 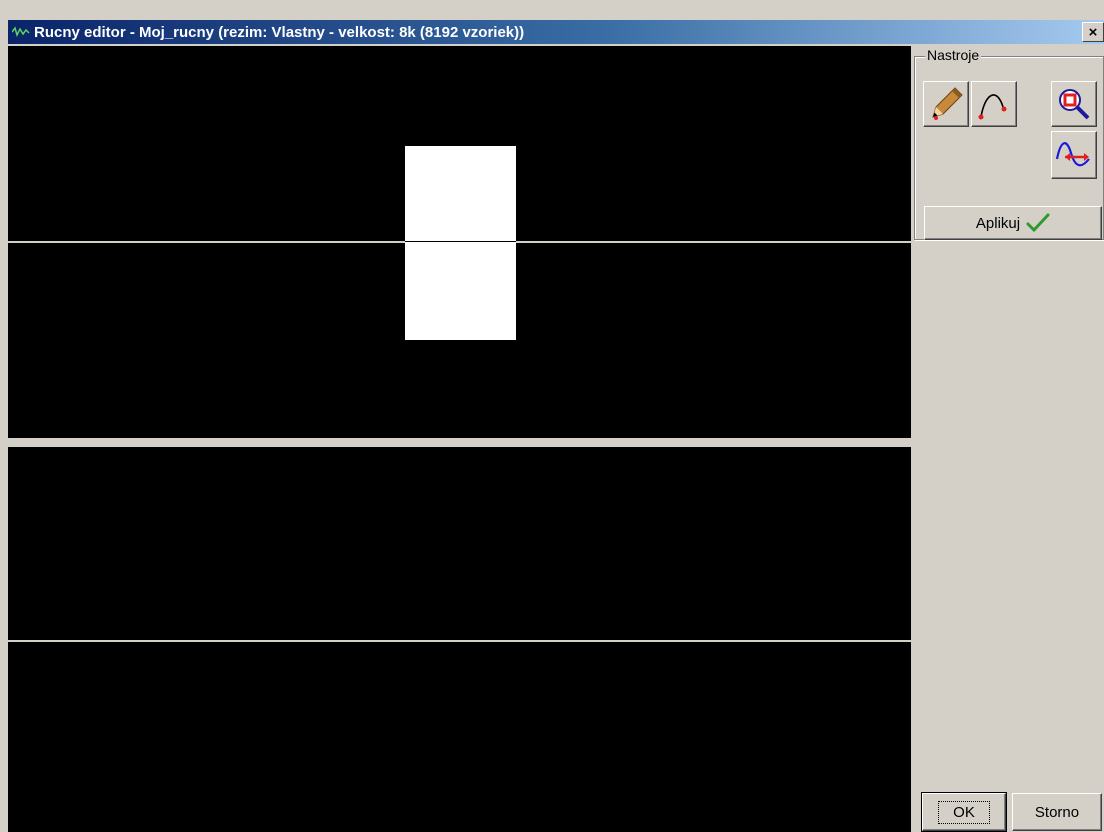 I want to click on center-axis-line, so click(x=459, y=641).